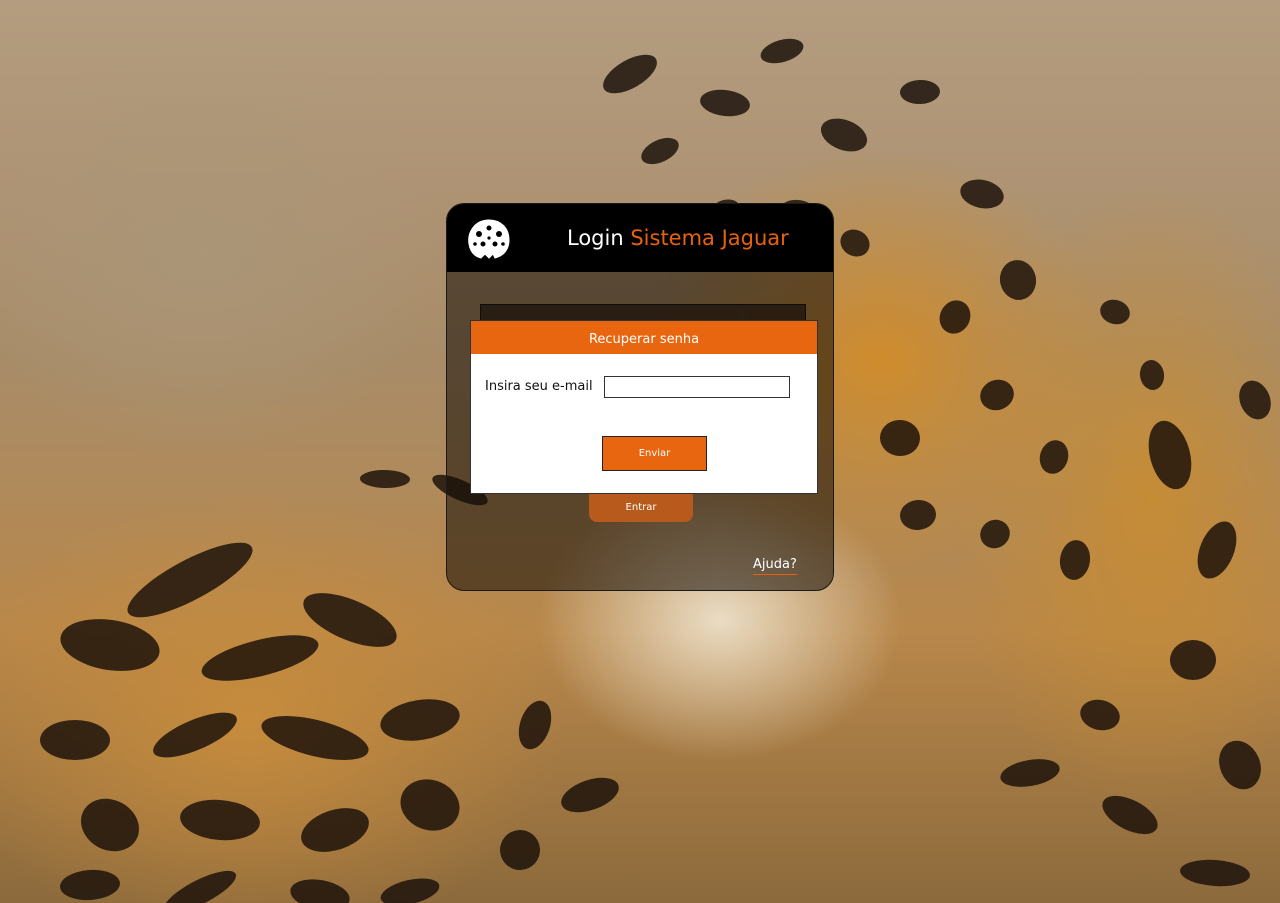  What do you see at coordinates (539, 386) in the screenshot?
I see `email-label: Insira seu e-mail` at bounding box center [539, 386].